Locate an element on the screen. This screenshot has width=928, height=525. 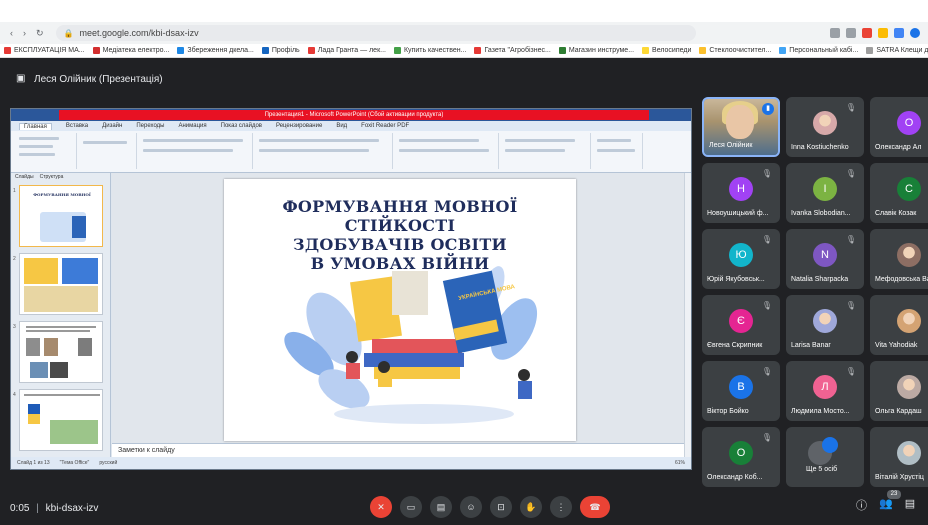
info-icon: ⓘ is located at coordinates (861, 505).